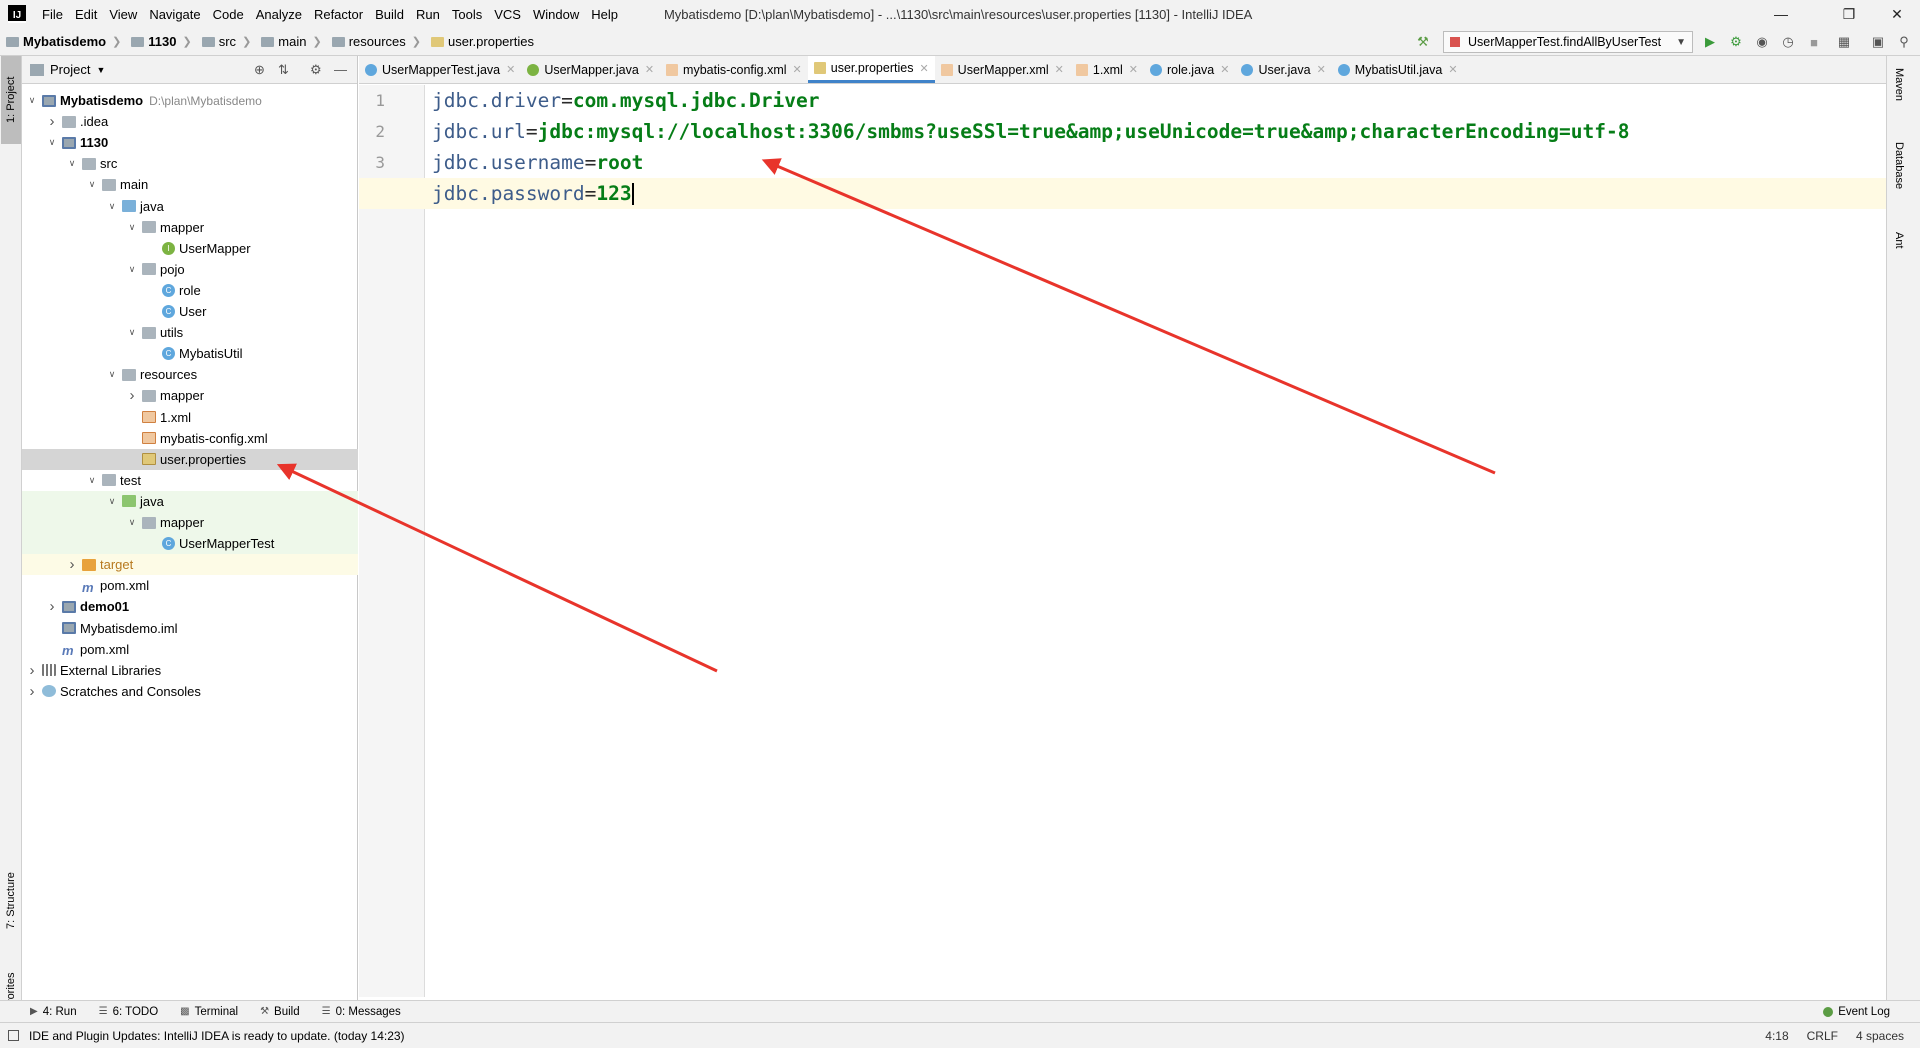 The width and height of the screenshot is (1920, 1048). Describe the element at coordinates (70, 69) in the screenshot. I see `project-view-title: Project` at that location.